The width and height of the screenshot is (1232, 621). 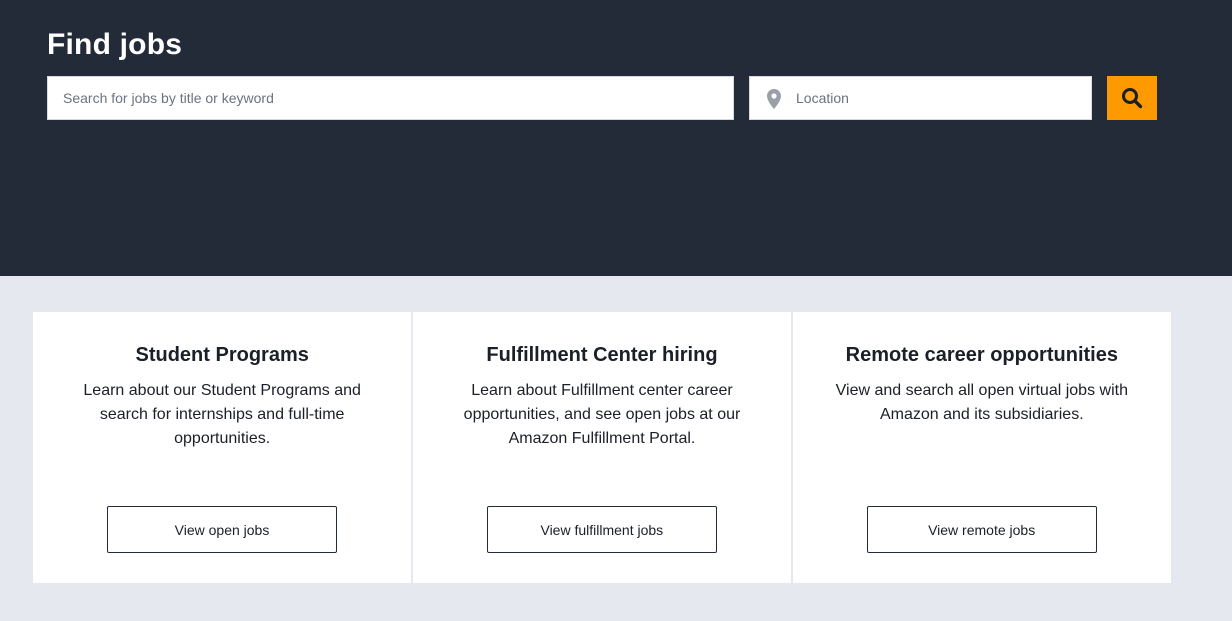 I want to click on card-title: Remote career opportunities, so click(x=981, y=355).